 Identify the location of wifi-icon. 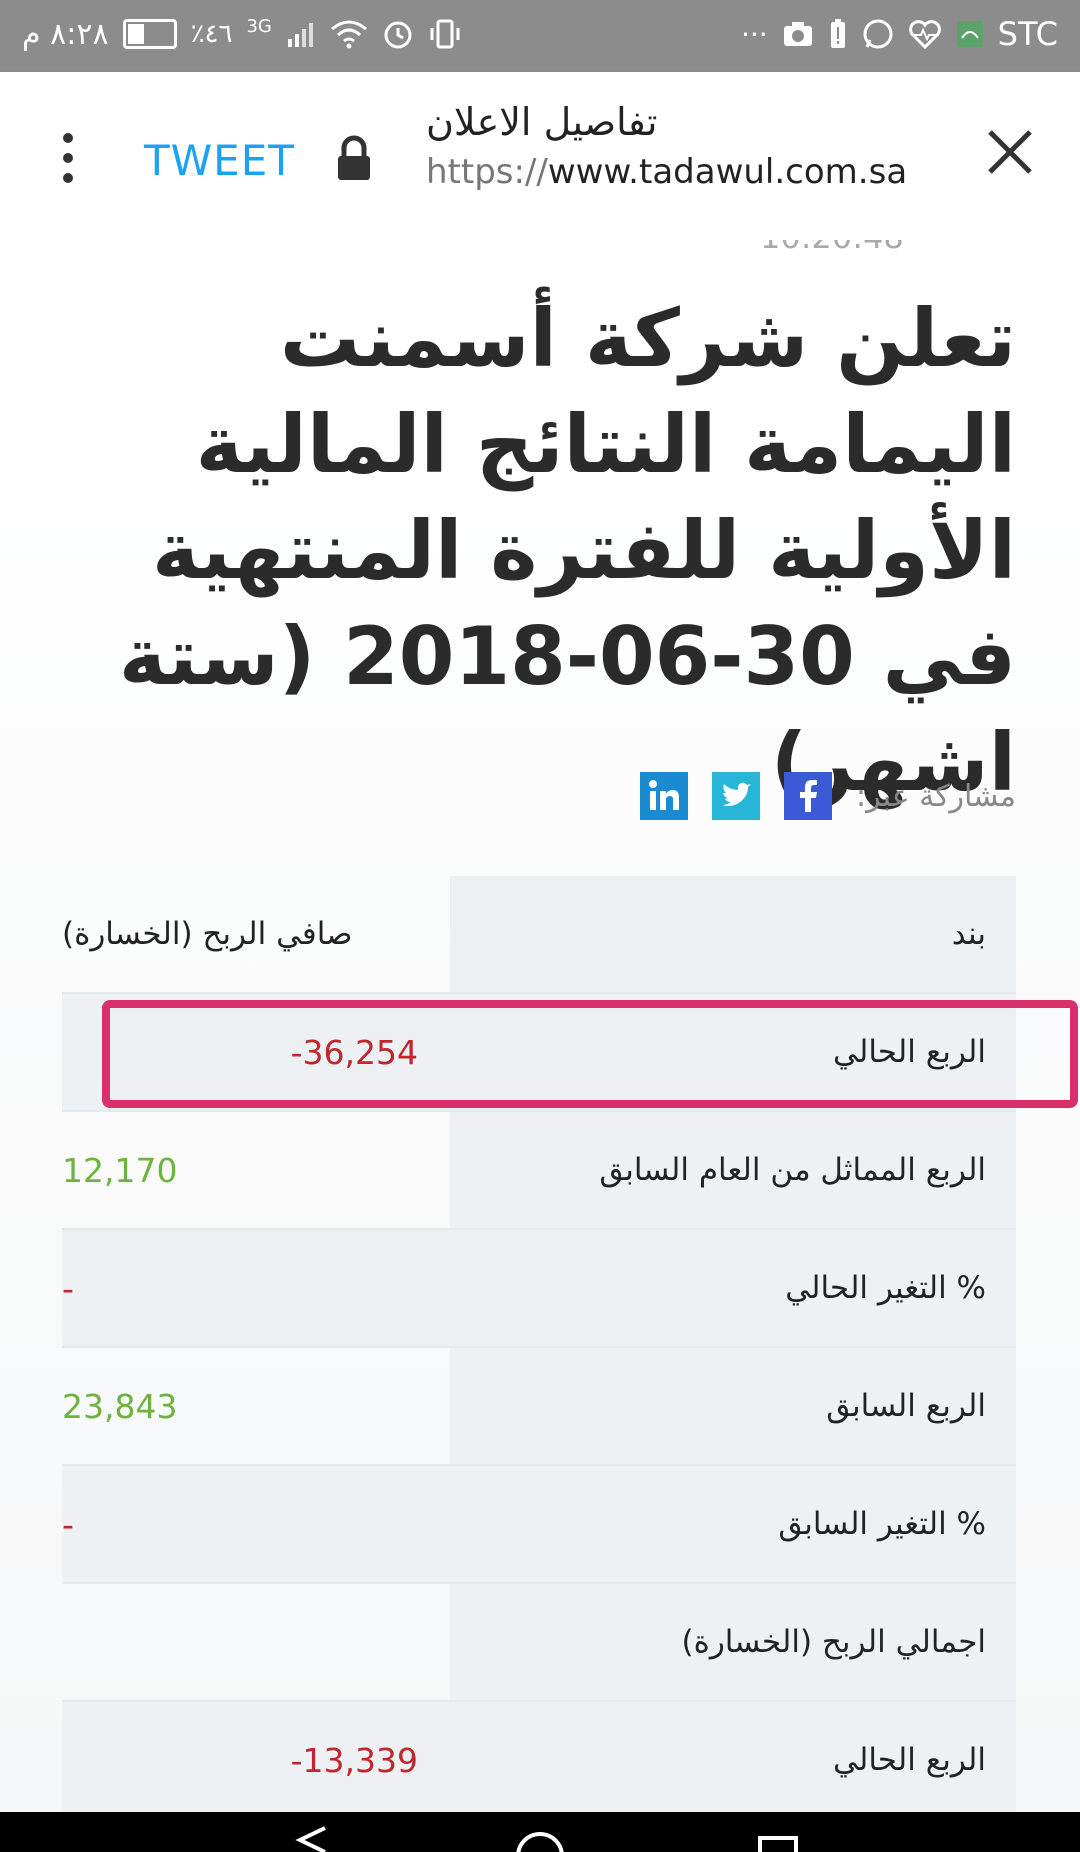
(349, 34).